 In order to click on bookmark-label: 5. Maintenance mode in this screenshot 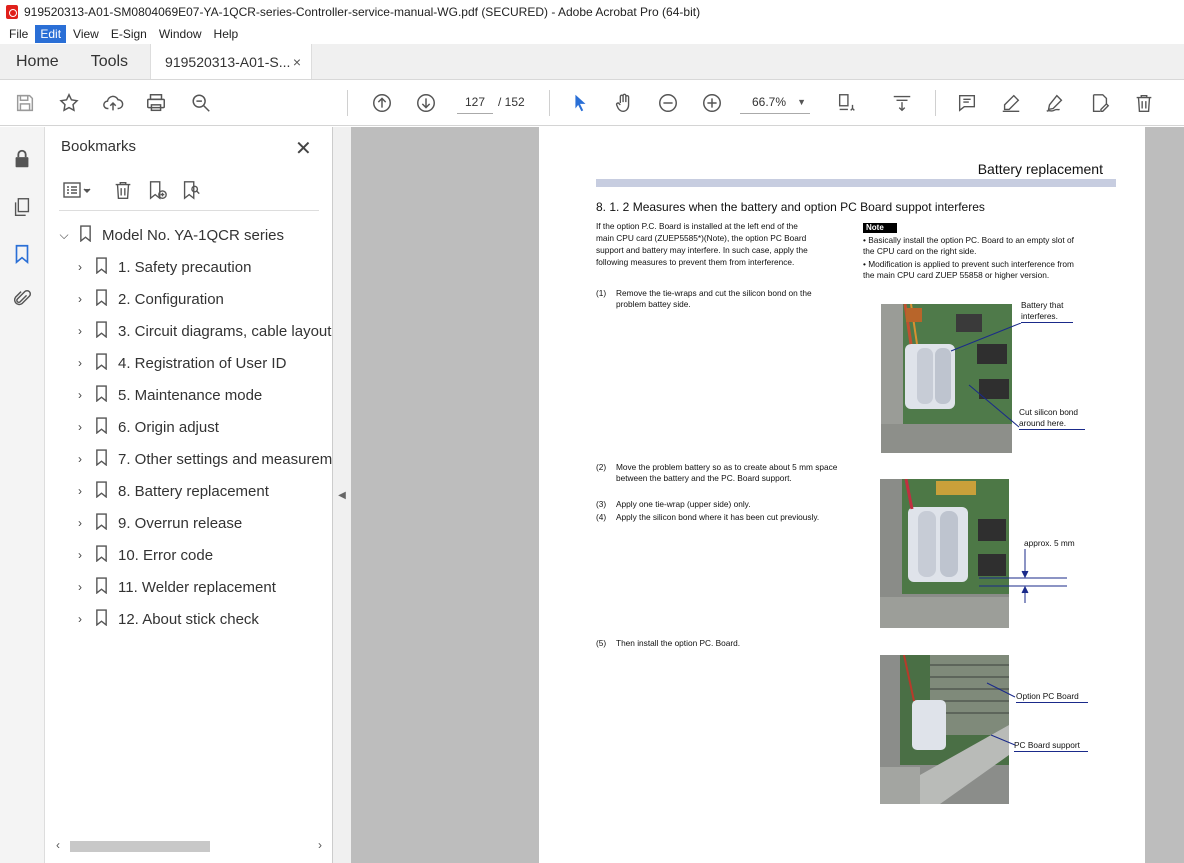, I will do `click(190, 395)`.